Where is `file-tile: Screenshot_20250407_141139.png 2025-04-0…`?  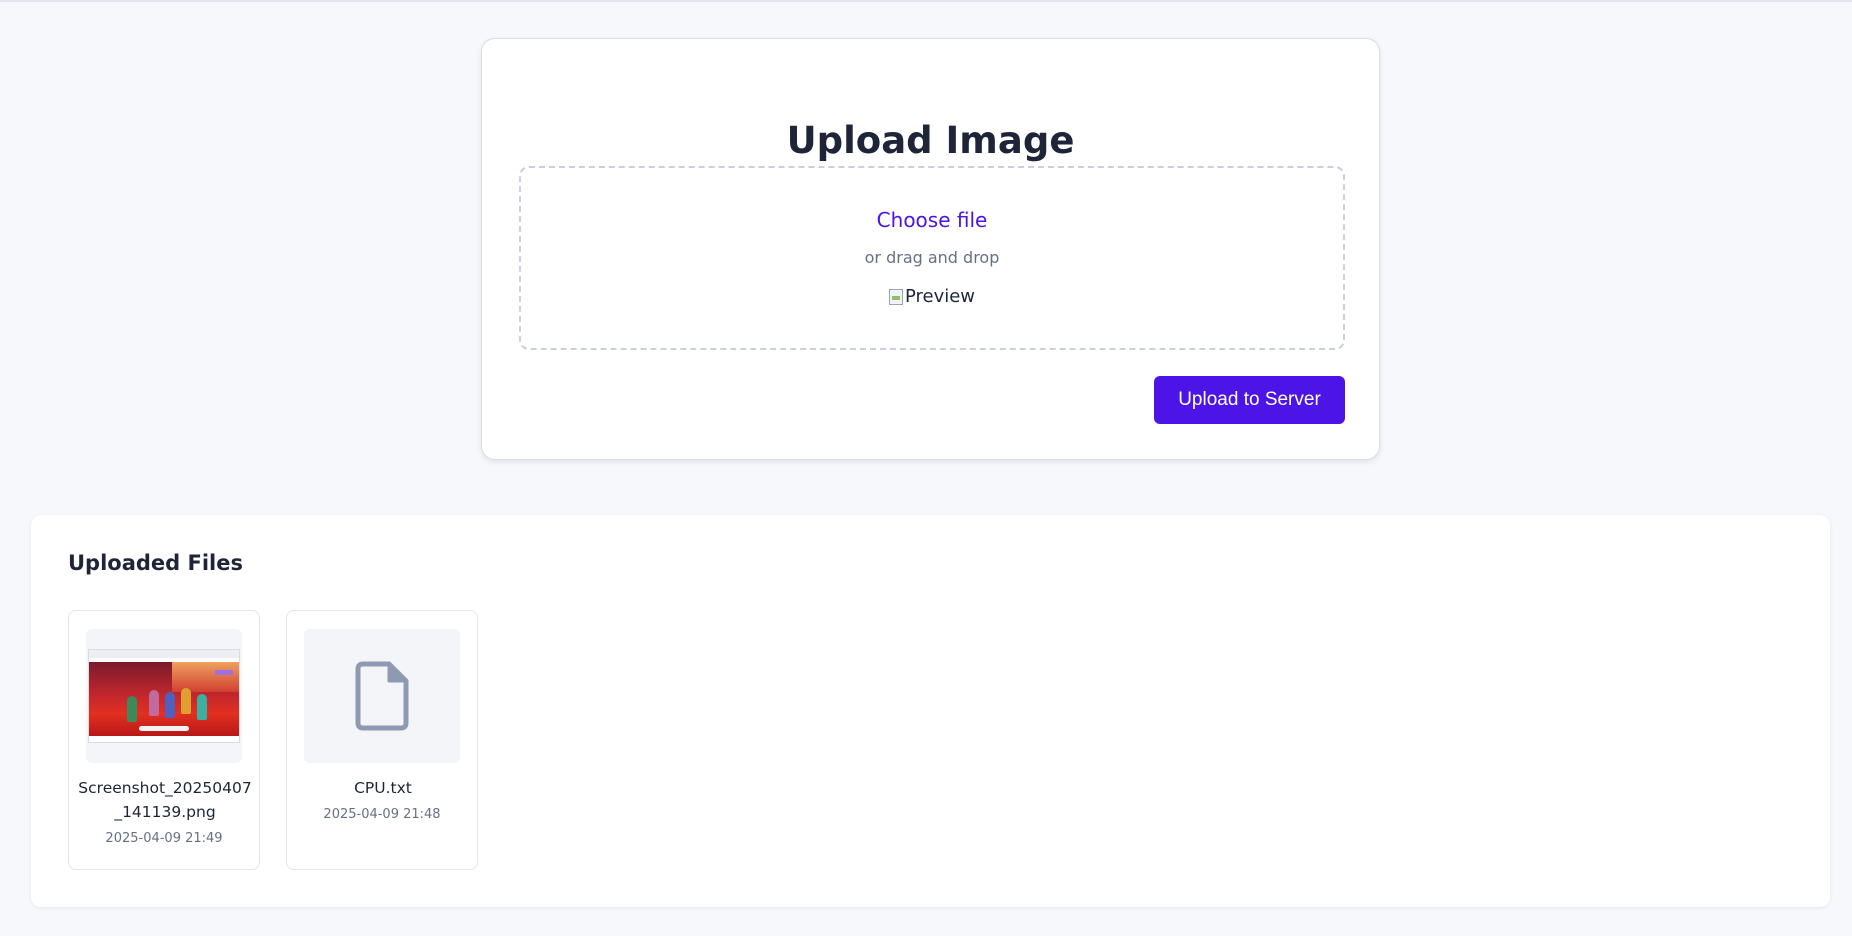
file-tile: Screenshot_20250407_141139.png 2025-04-0… is located at coordinates (164, 740).